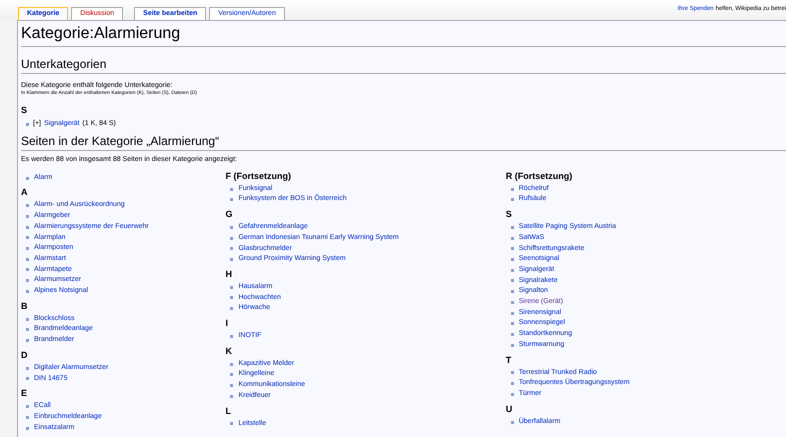  I want to click on letter-heading: A, so click(24, 192).